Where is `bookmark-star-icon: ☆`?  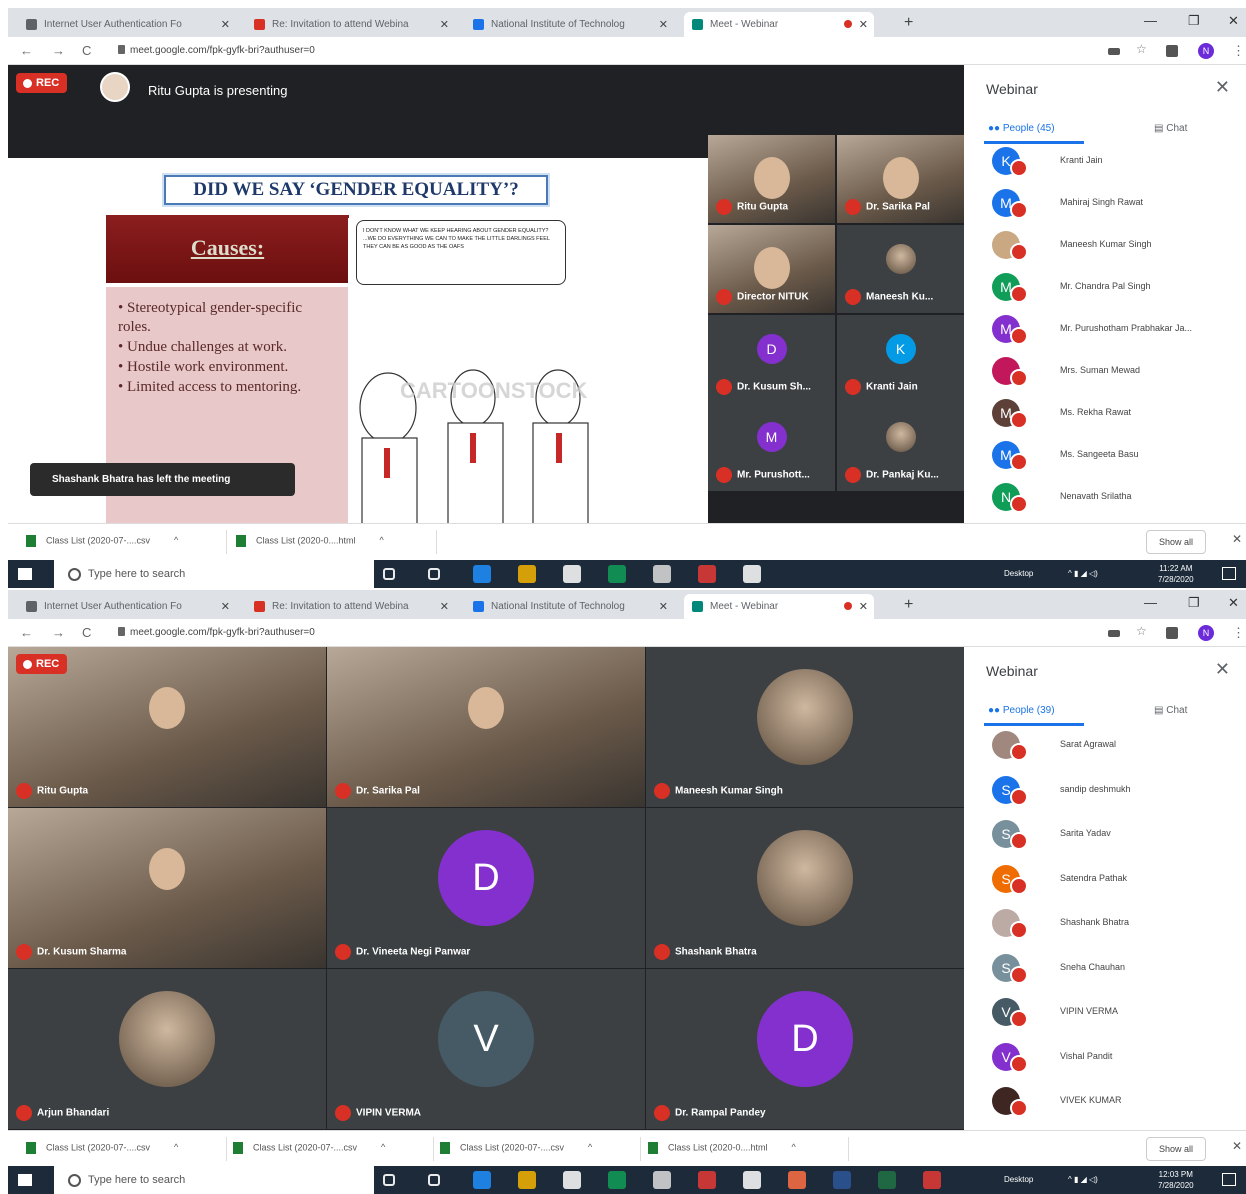 bookmark-star-icon: ☆ is located at coordinates (1142, 631).